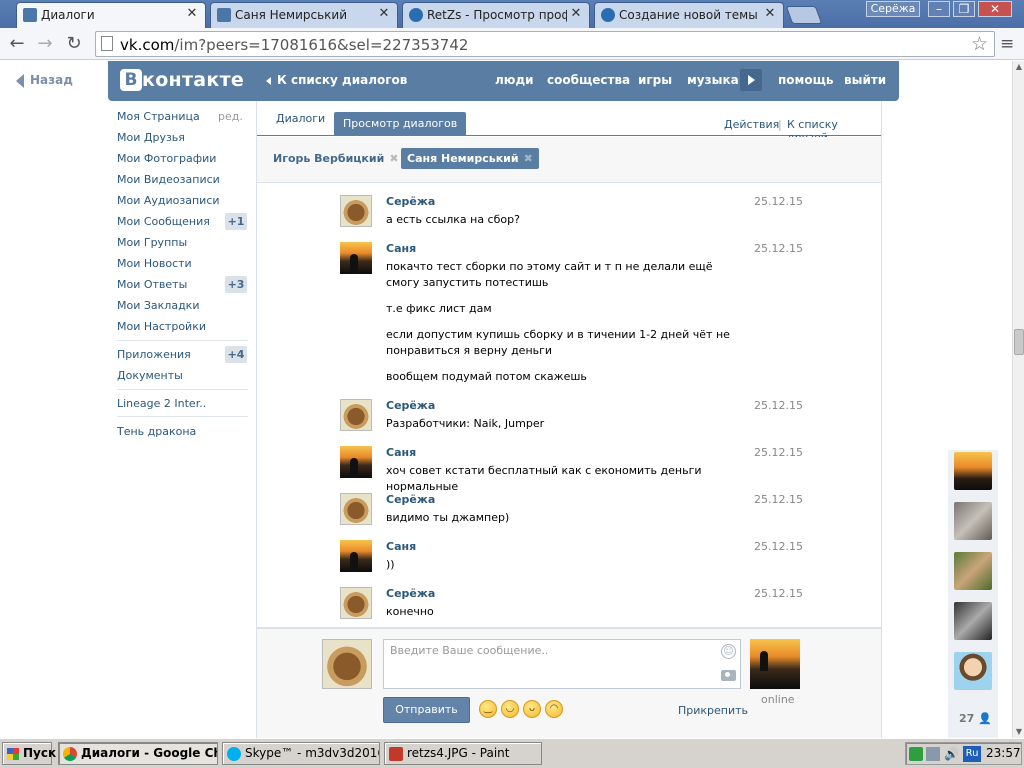  I want to click on reload-icon: ↻, so click(74, 44).